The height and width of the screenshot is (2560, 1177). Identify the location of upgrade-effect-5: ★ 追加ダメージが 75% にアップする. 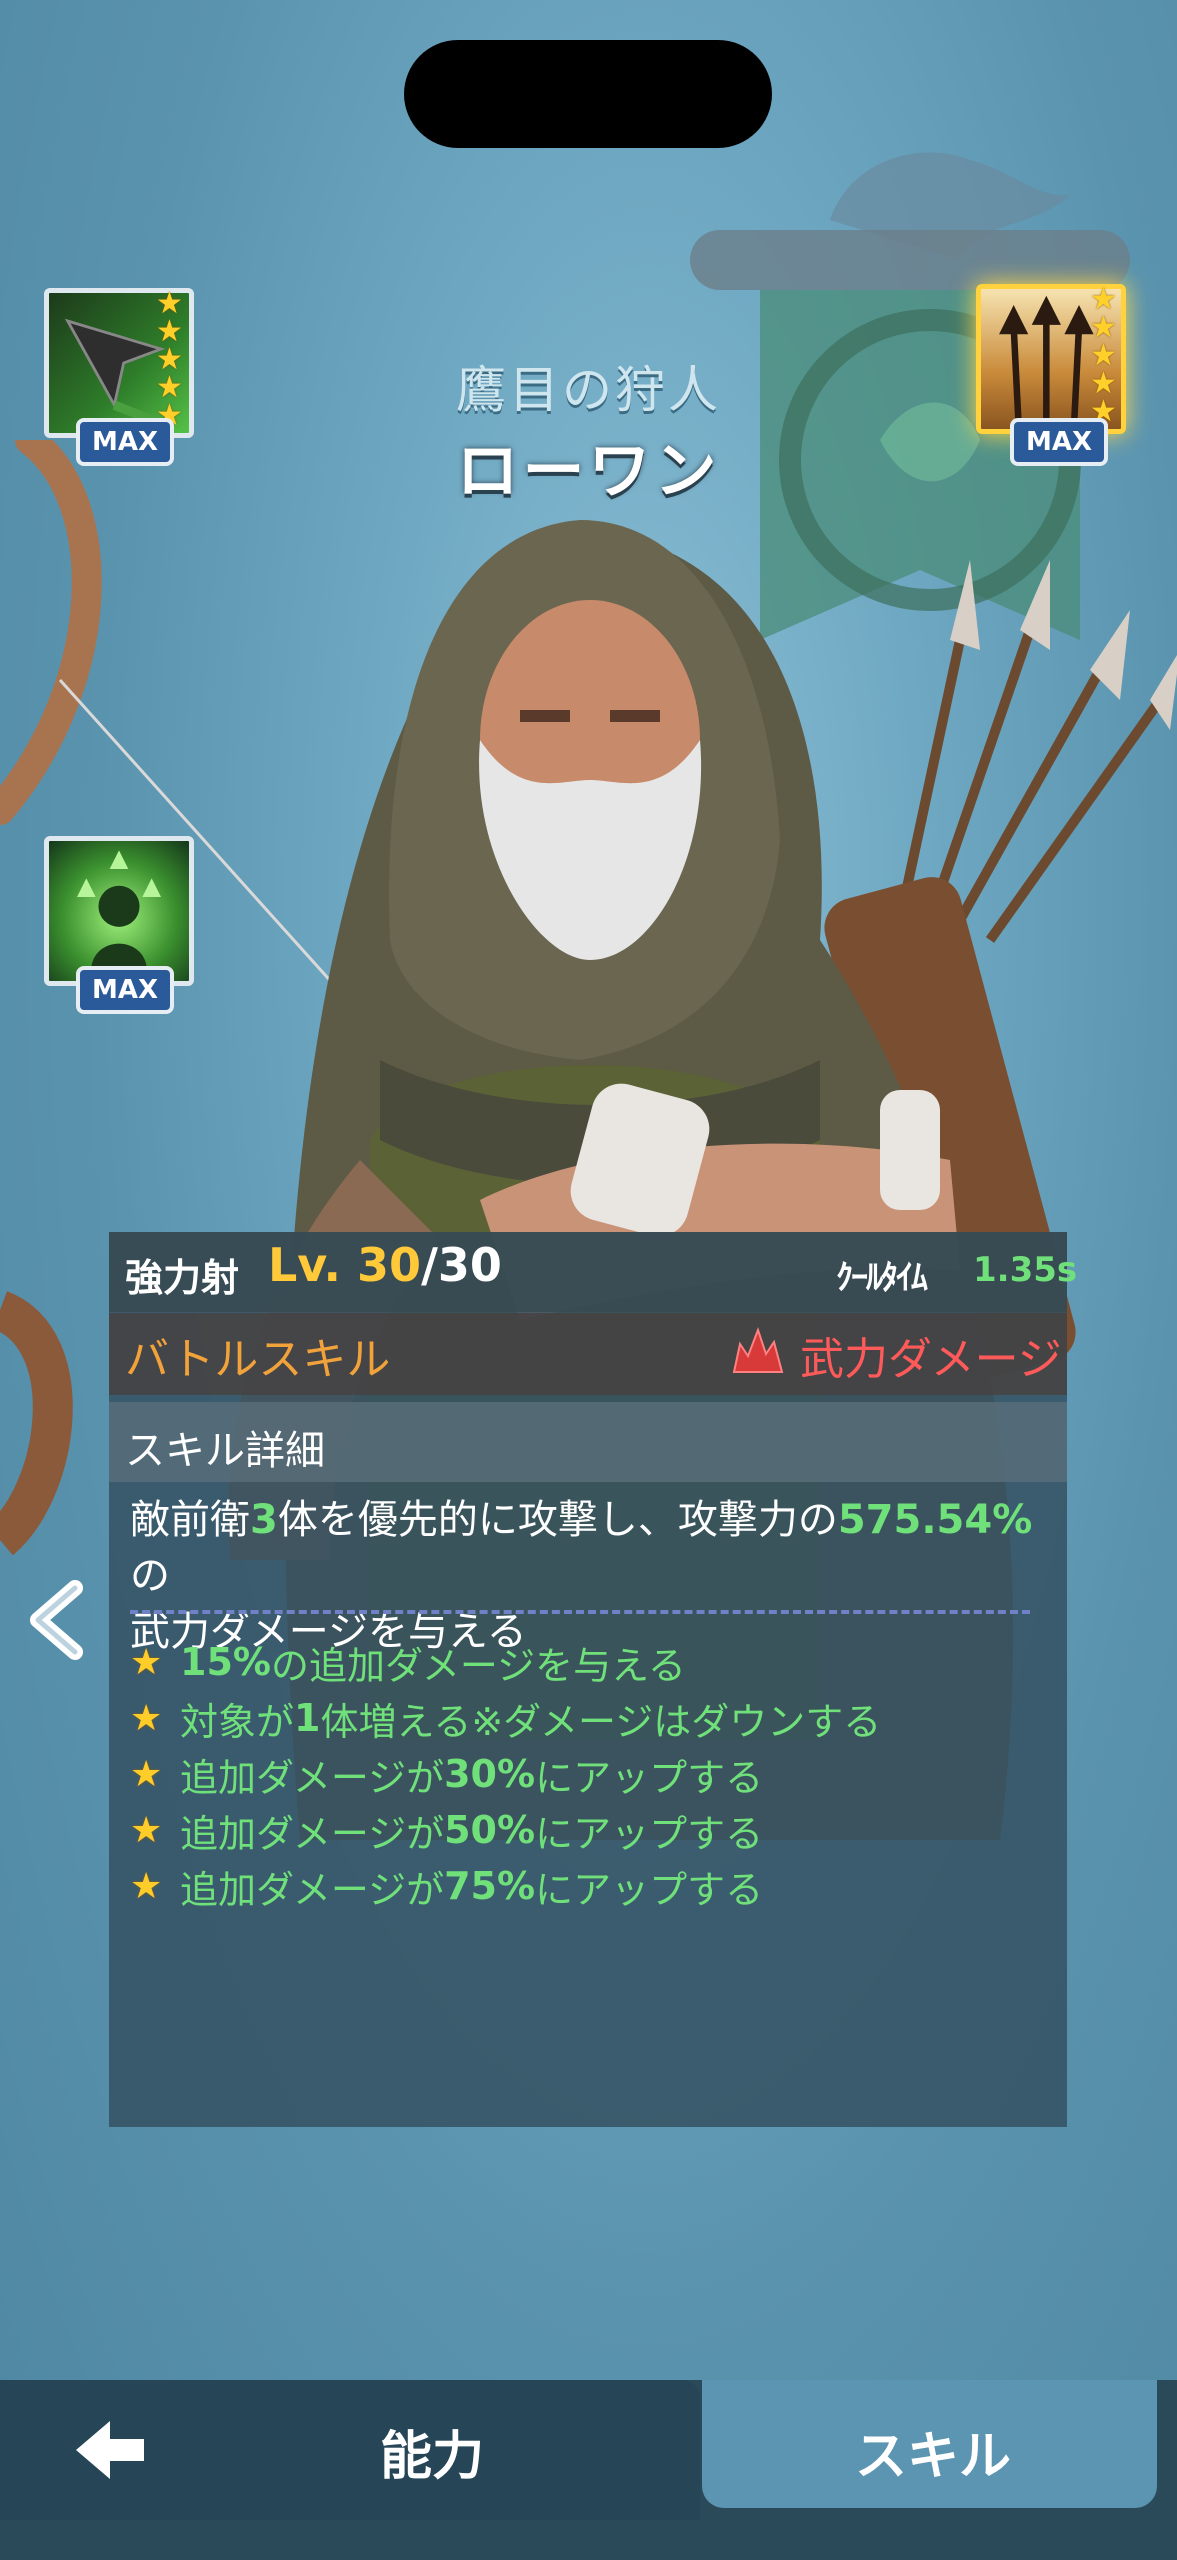
(505, 1886).